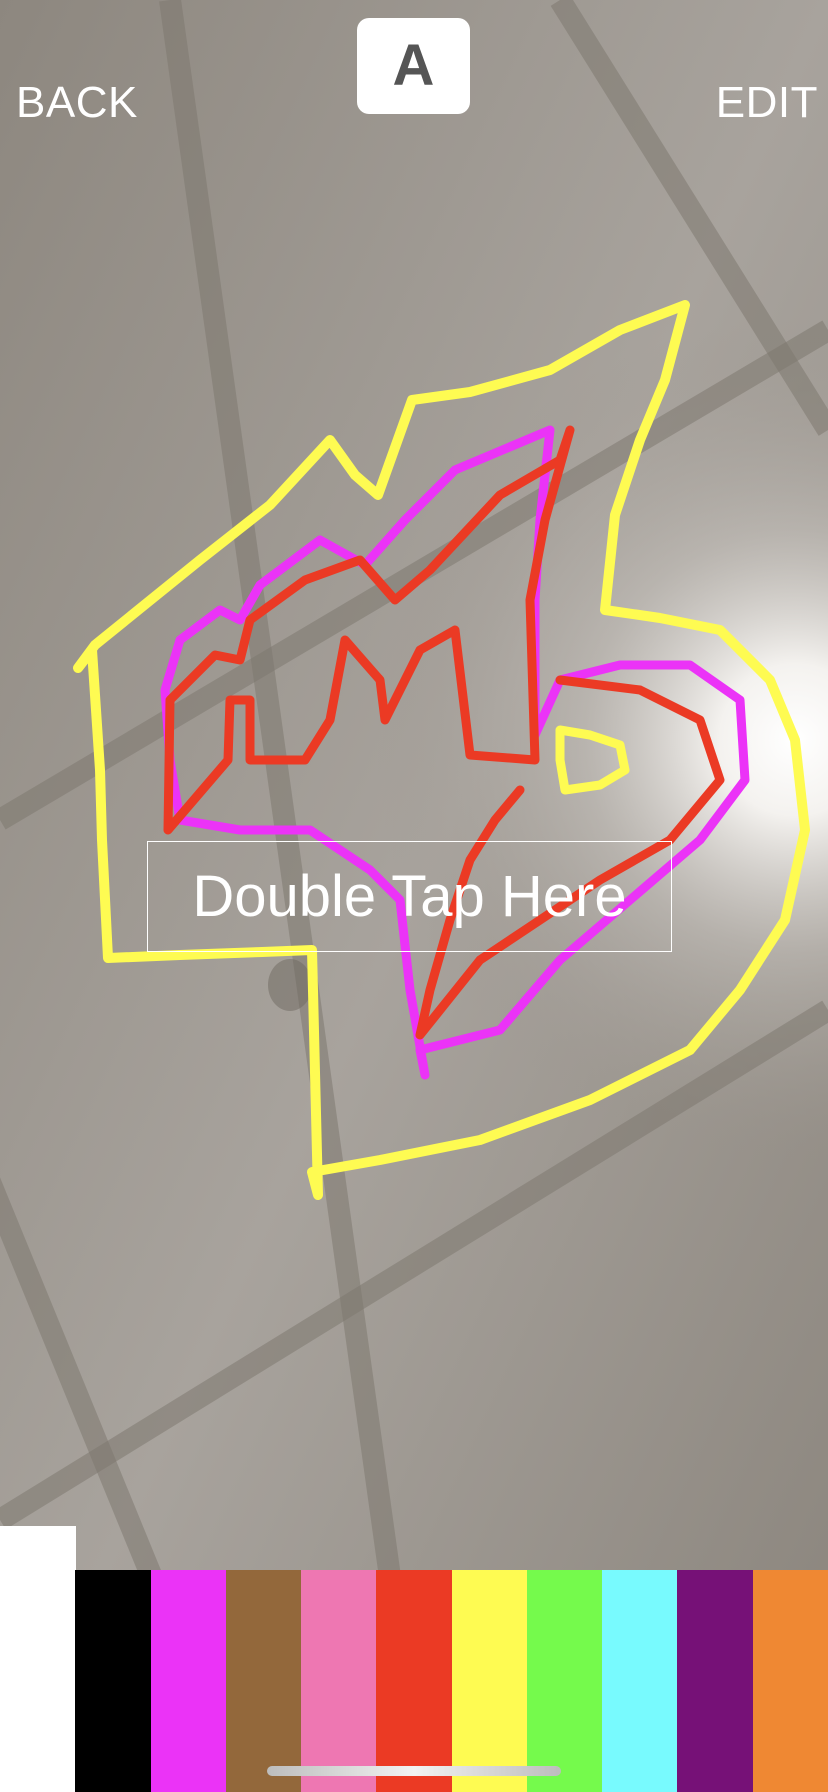  What do you see at coordinates (38, 1659) in the screenshot?
I see `swatch-white` at bounding box center [38, 1659].